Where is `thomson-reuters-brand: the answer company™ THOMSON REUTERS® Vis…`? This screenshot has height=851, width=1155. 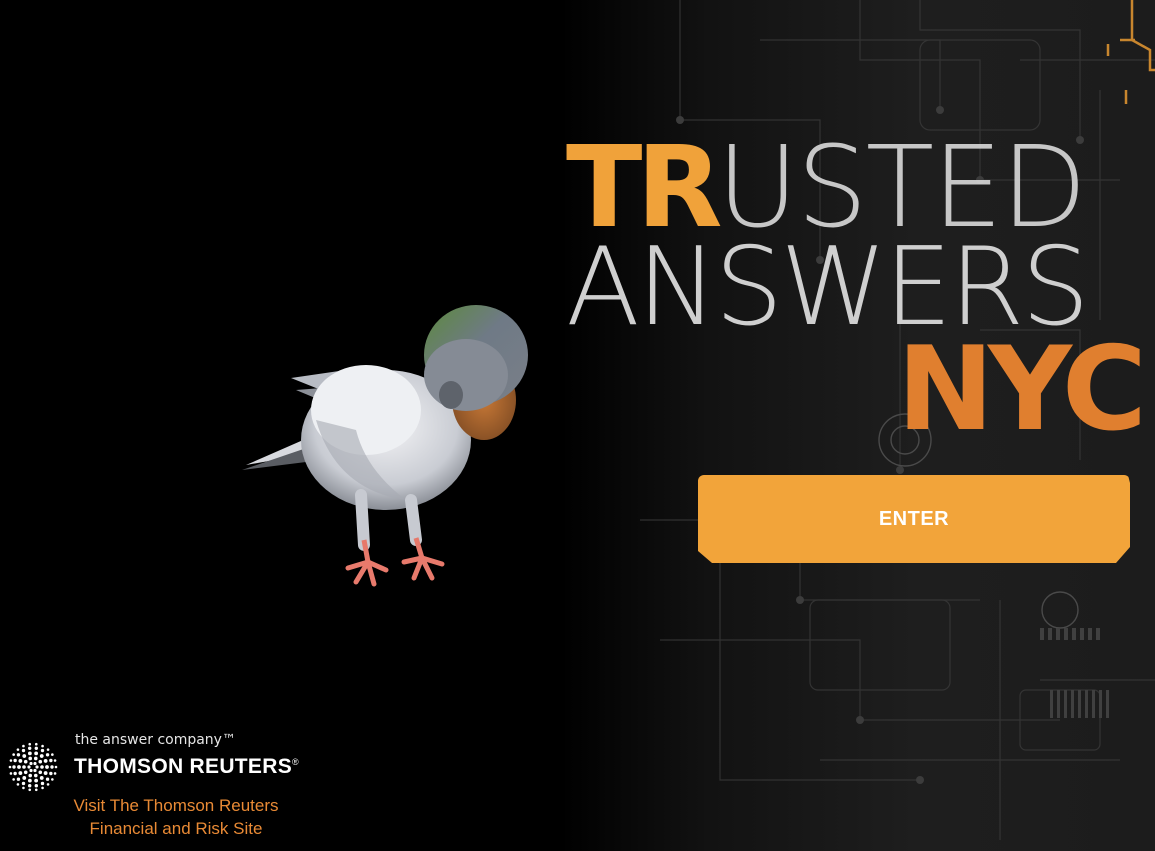 thomson-reuters-brand: the answer company™ THOMSON REUTERS® Vis… is located at coordinates (168, 788).